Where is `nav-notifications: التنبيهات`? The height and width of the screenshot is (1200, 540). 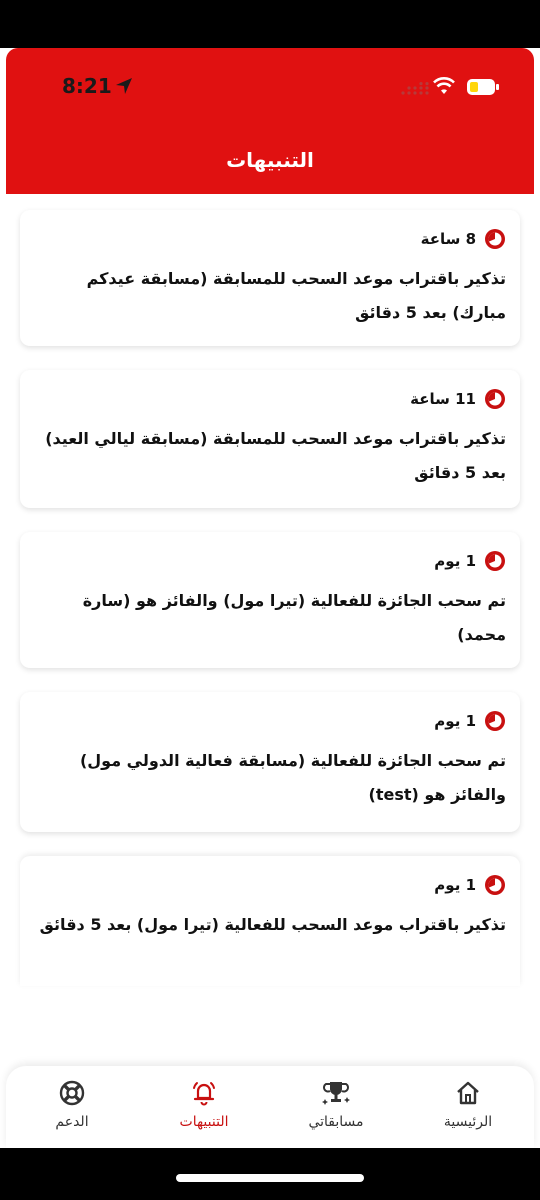 nav-notifications: التنبيهات is located at coordinates (204, 1107).